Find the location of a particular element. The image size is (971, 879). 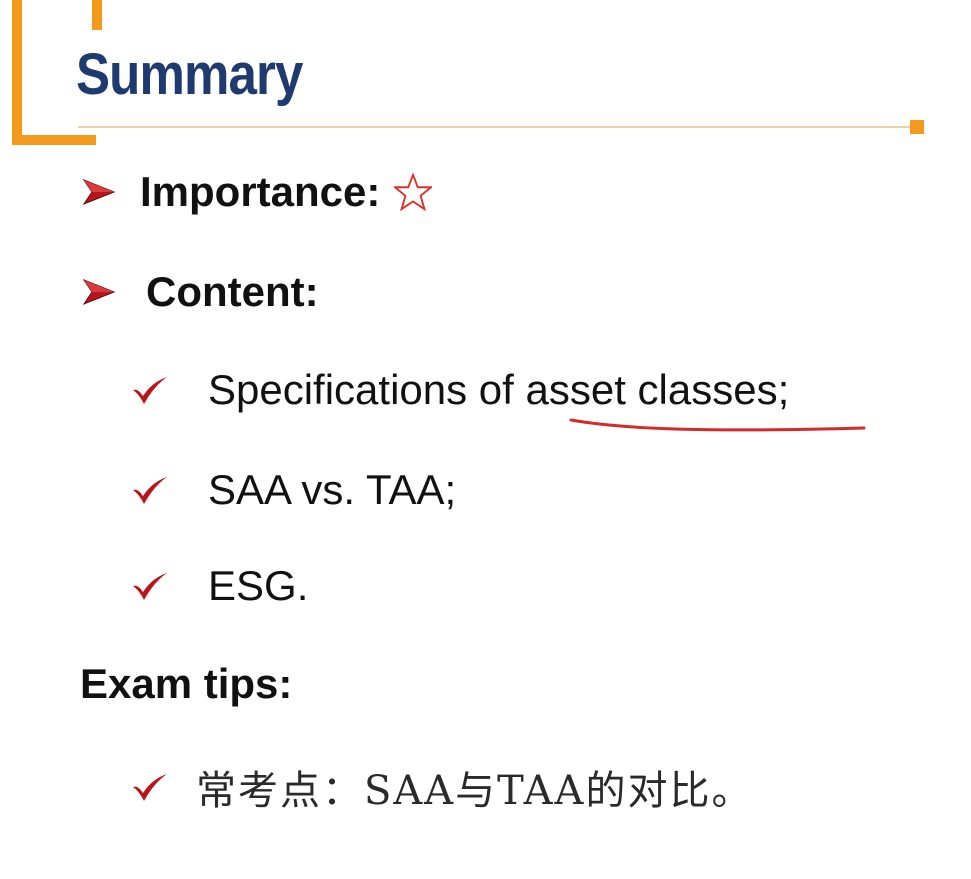

content-item: ESG. is located at coordinates (219, 586).